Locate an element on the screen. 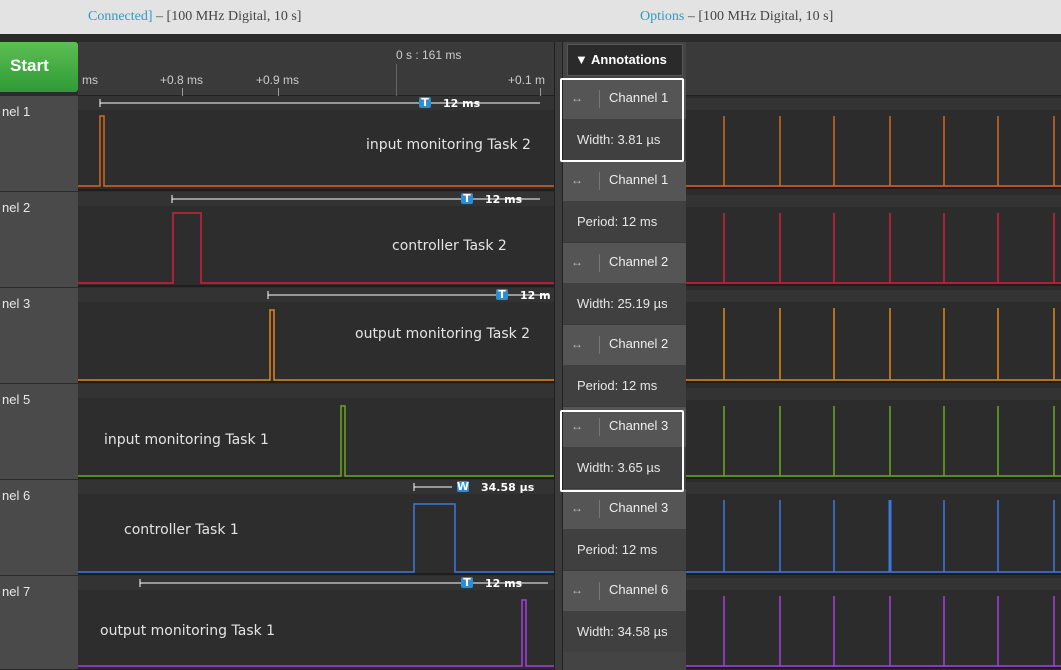  annotation-channel-row: ↔ Channel 3 is located at coordinates (625, 508).